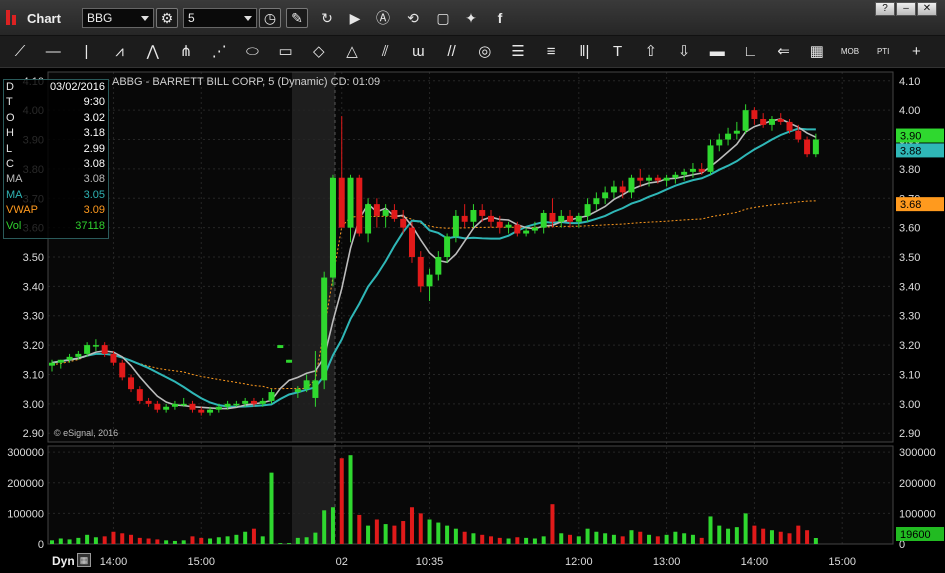 This screenshot has height=573, width=945. What do you see at coordinates (297, 18) in the screenshot?
I see `pencil-icon: ✎` at bounding box center [297, 18].